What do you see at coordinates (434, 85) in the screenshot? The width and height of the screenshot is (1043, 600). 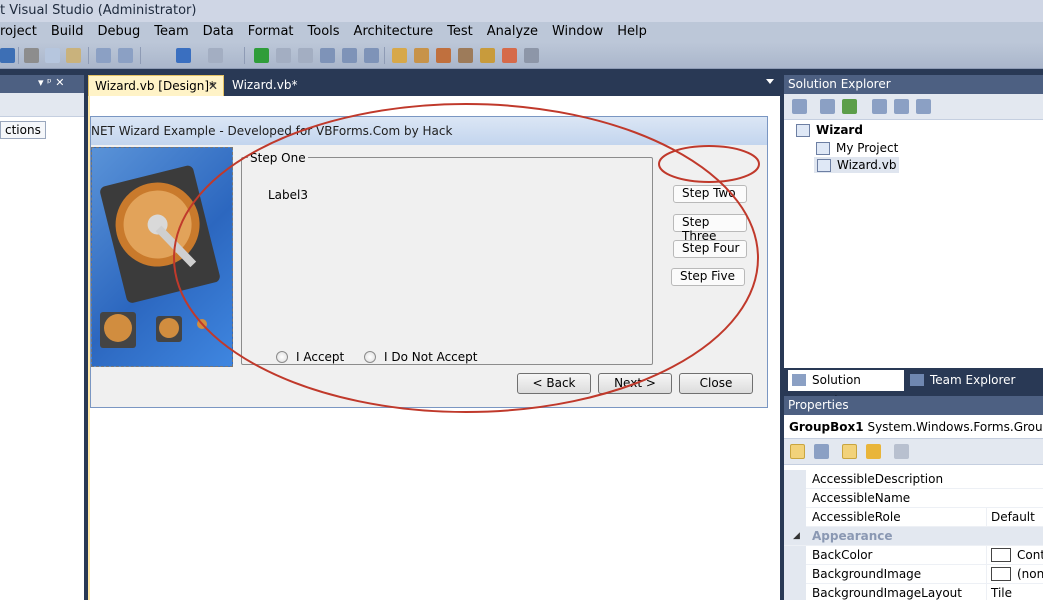 I see `document-tabs: Wizard.vb [Design]* ✕ Wizard.vb*` at bounding box center [434, 85].